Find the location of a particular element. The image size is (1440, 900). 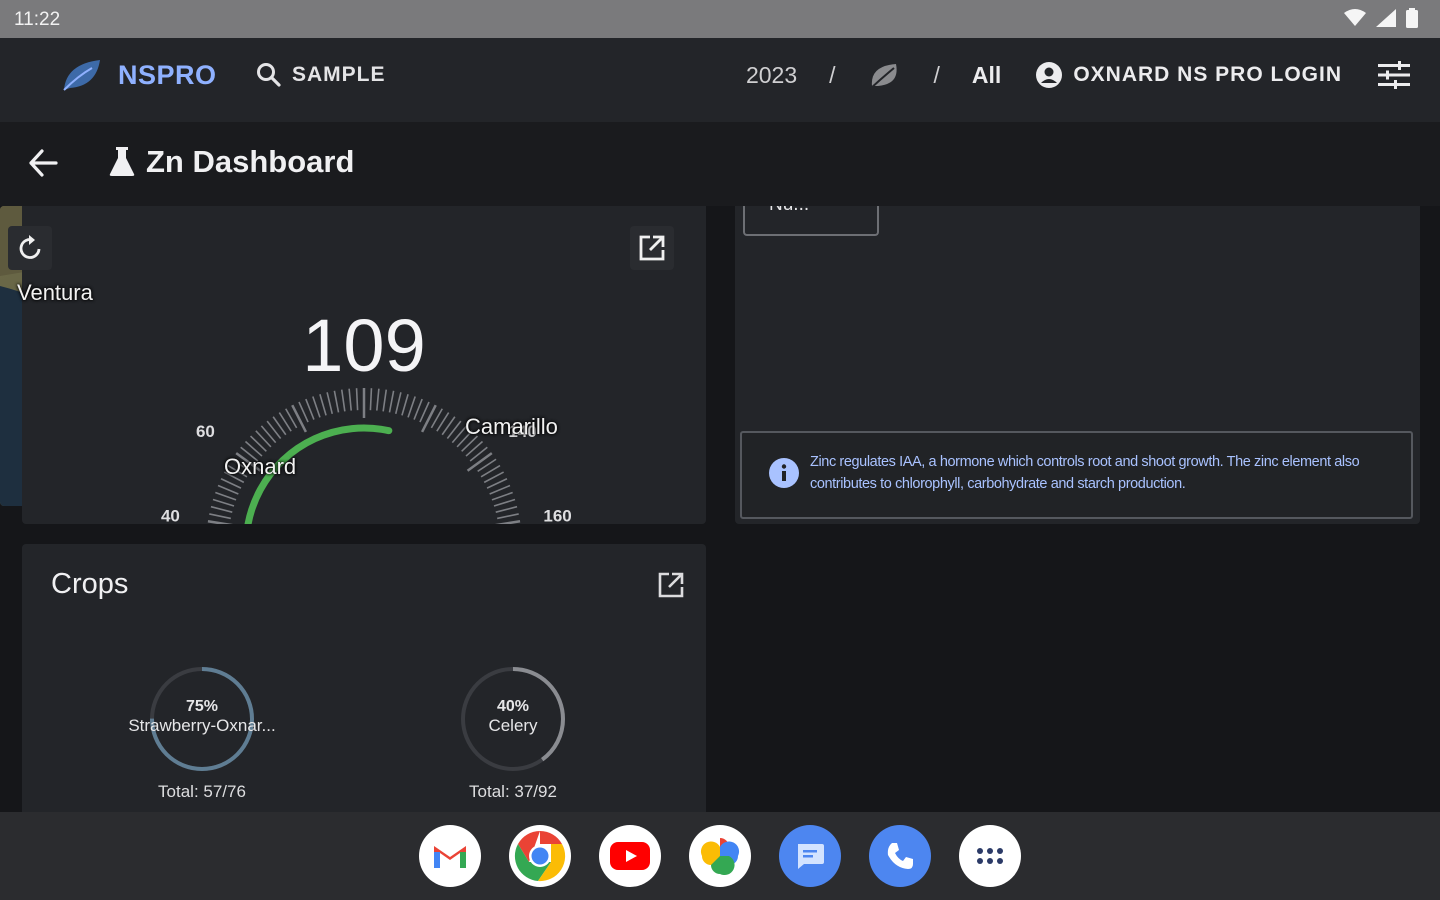

page-title: Zn Dashboard is located at coordinates (231, 162).